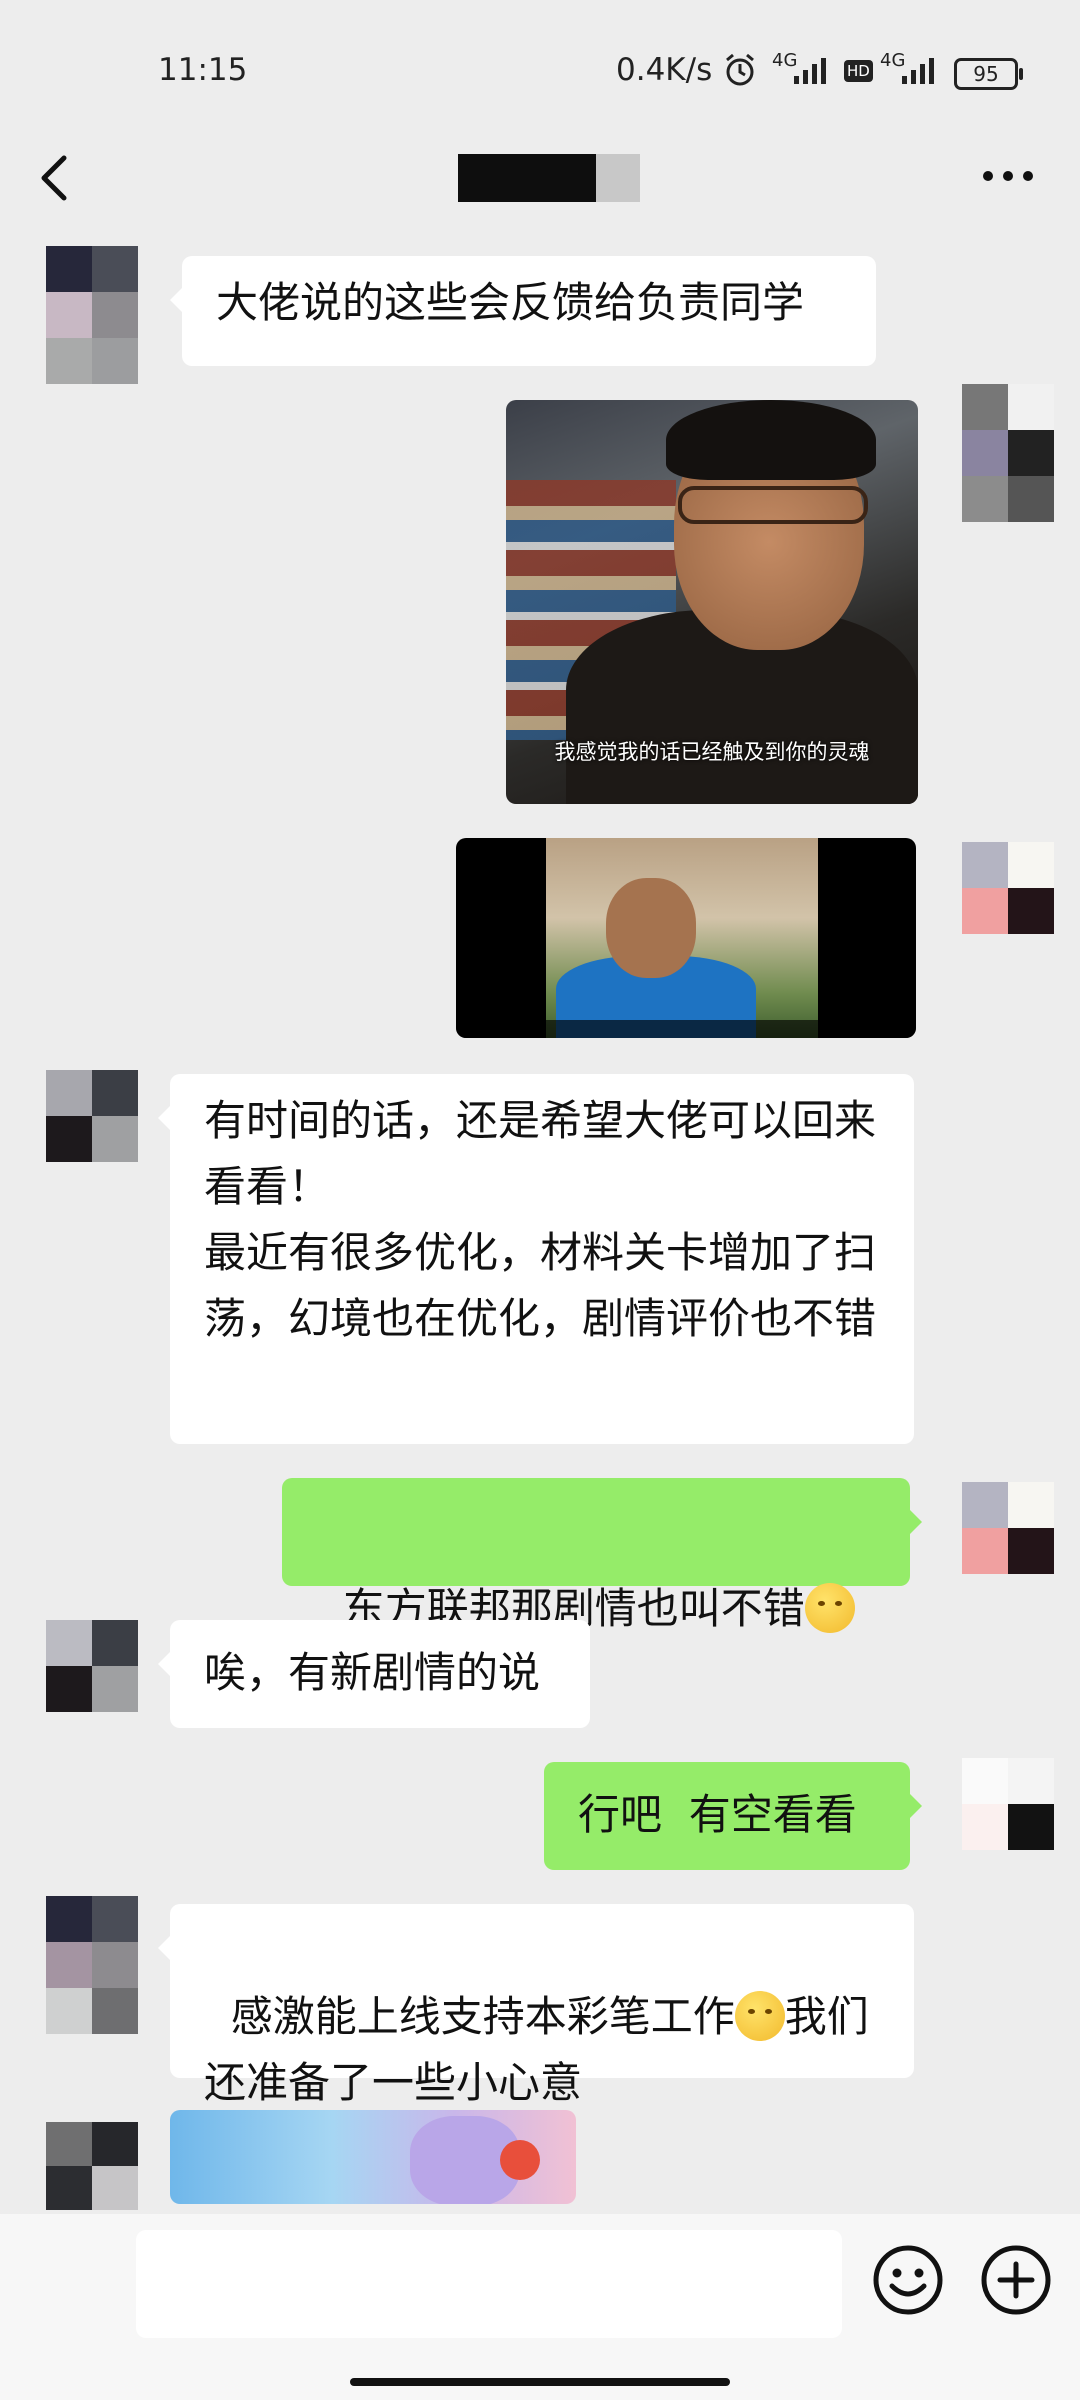 The image size is (1080, 2400). Describe the element at coordinates (1008, 176) in the screenshot. I see `more-icon` at that location.